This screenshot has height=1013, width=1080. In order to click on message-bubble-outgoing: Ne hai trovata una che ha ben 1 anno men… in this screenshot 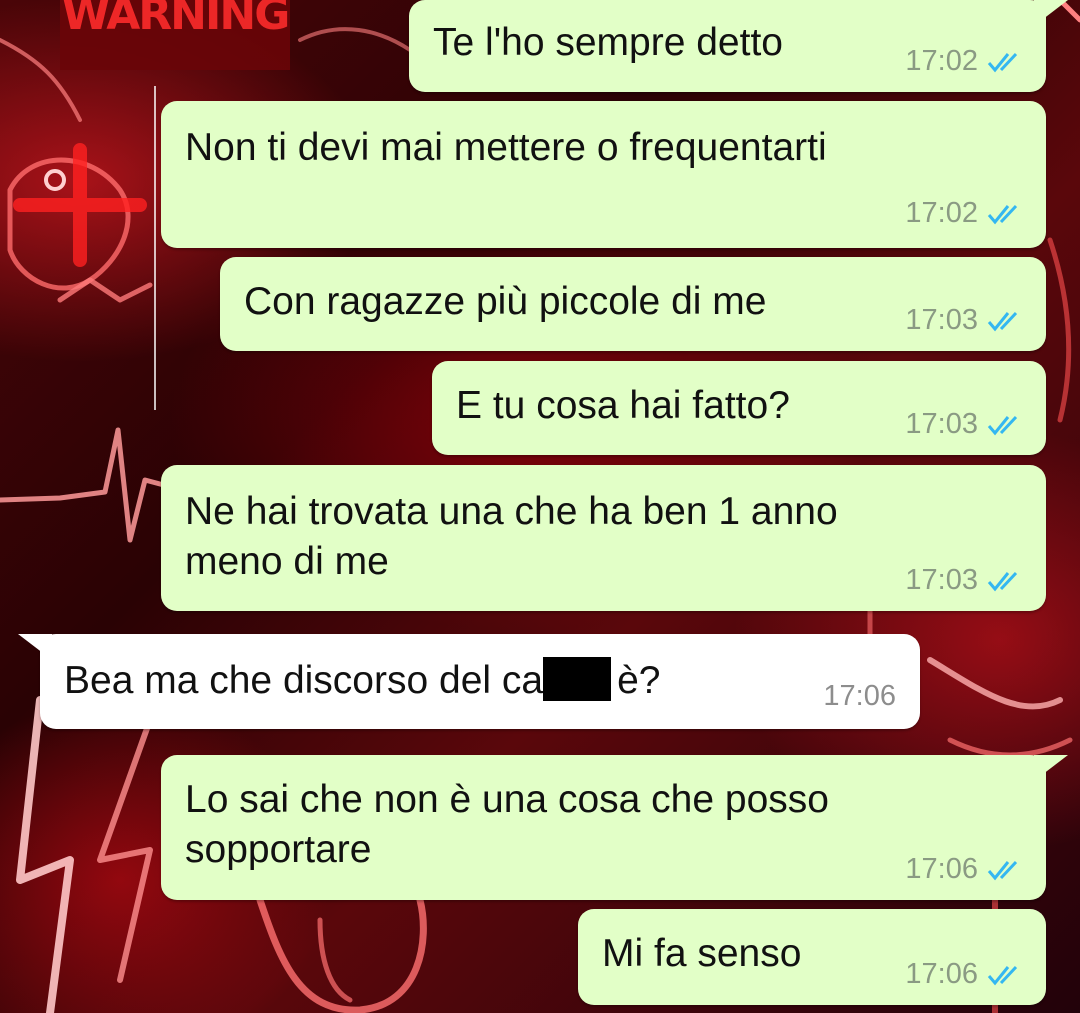, I will do `click(603, 538)`.